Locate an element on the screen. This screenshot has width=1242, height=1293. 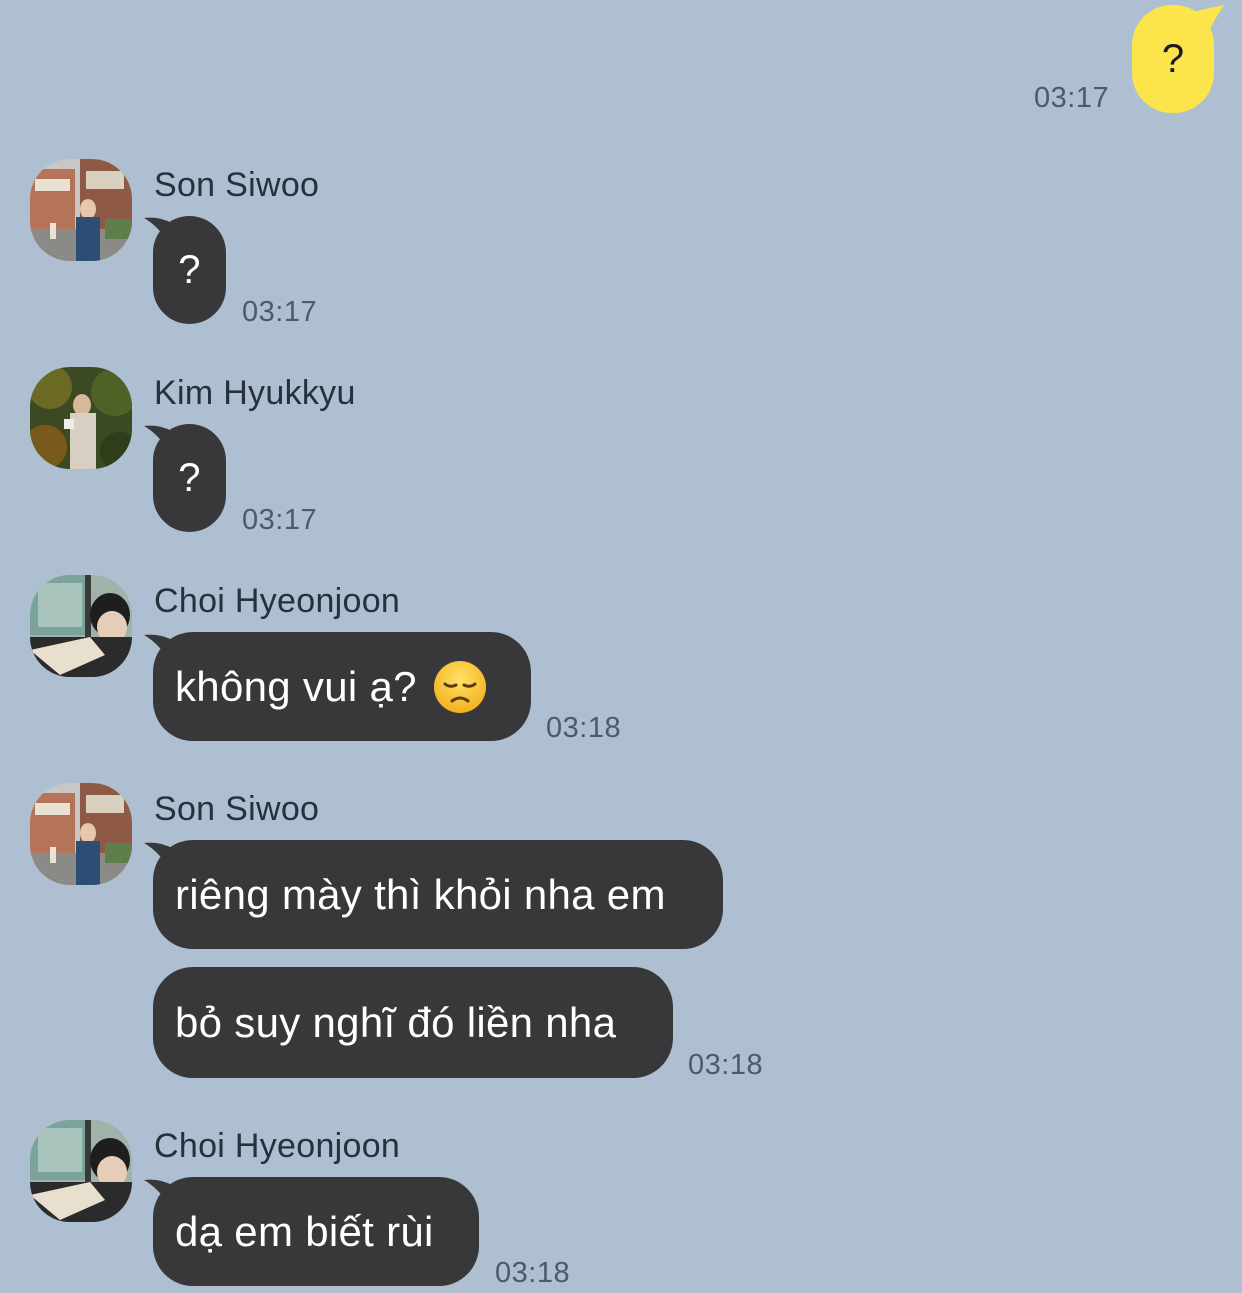
outgoing-message-time: 03:17 is located at coordinates (1072, 98).